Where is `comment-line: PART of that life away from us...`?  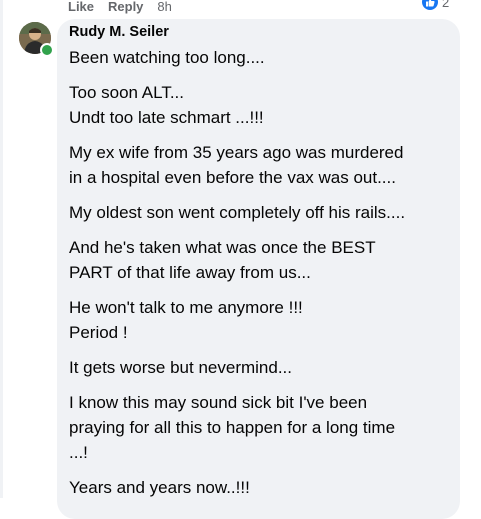 comment-line: PART of that life away from us... is located at coordinates (190, 272).